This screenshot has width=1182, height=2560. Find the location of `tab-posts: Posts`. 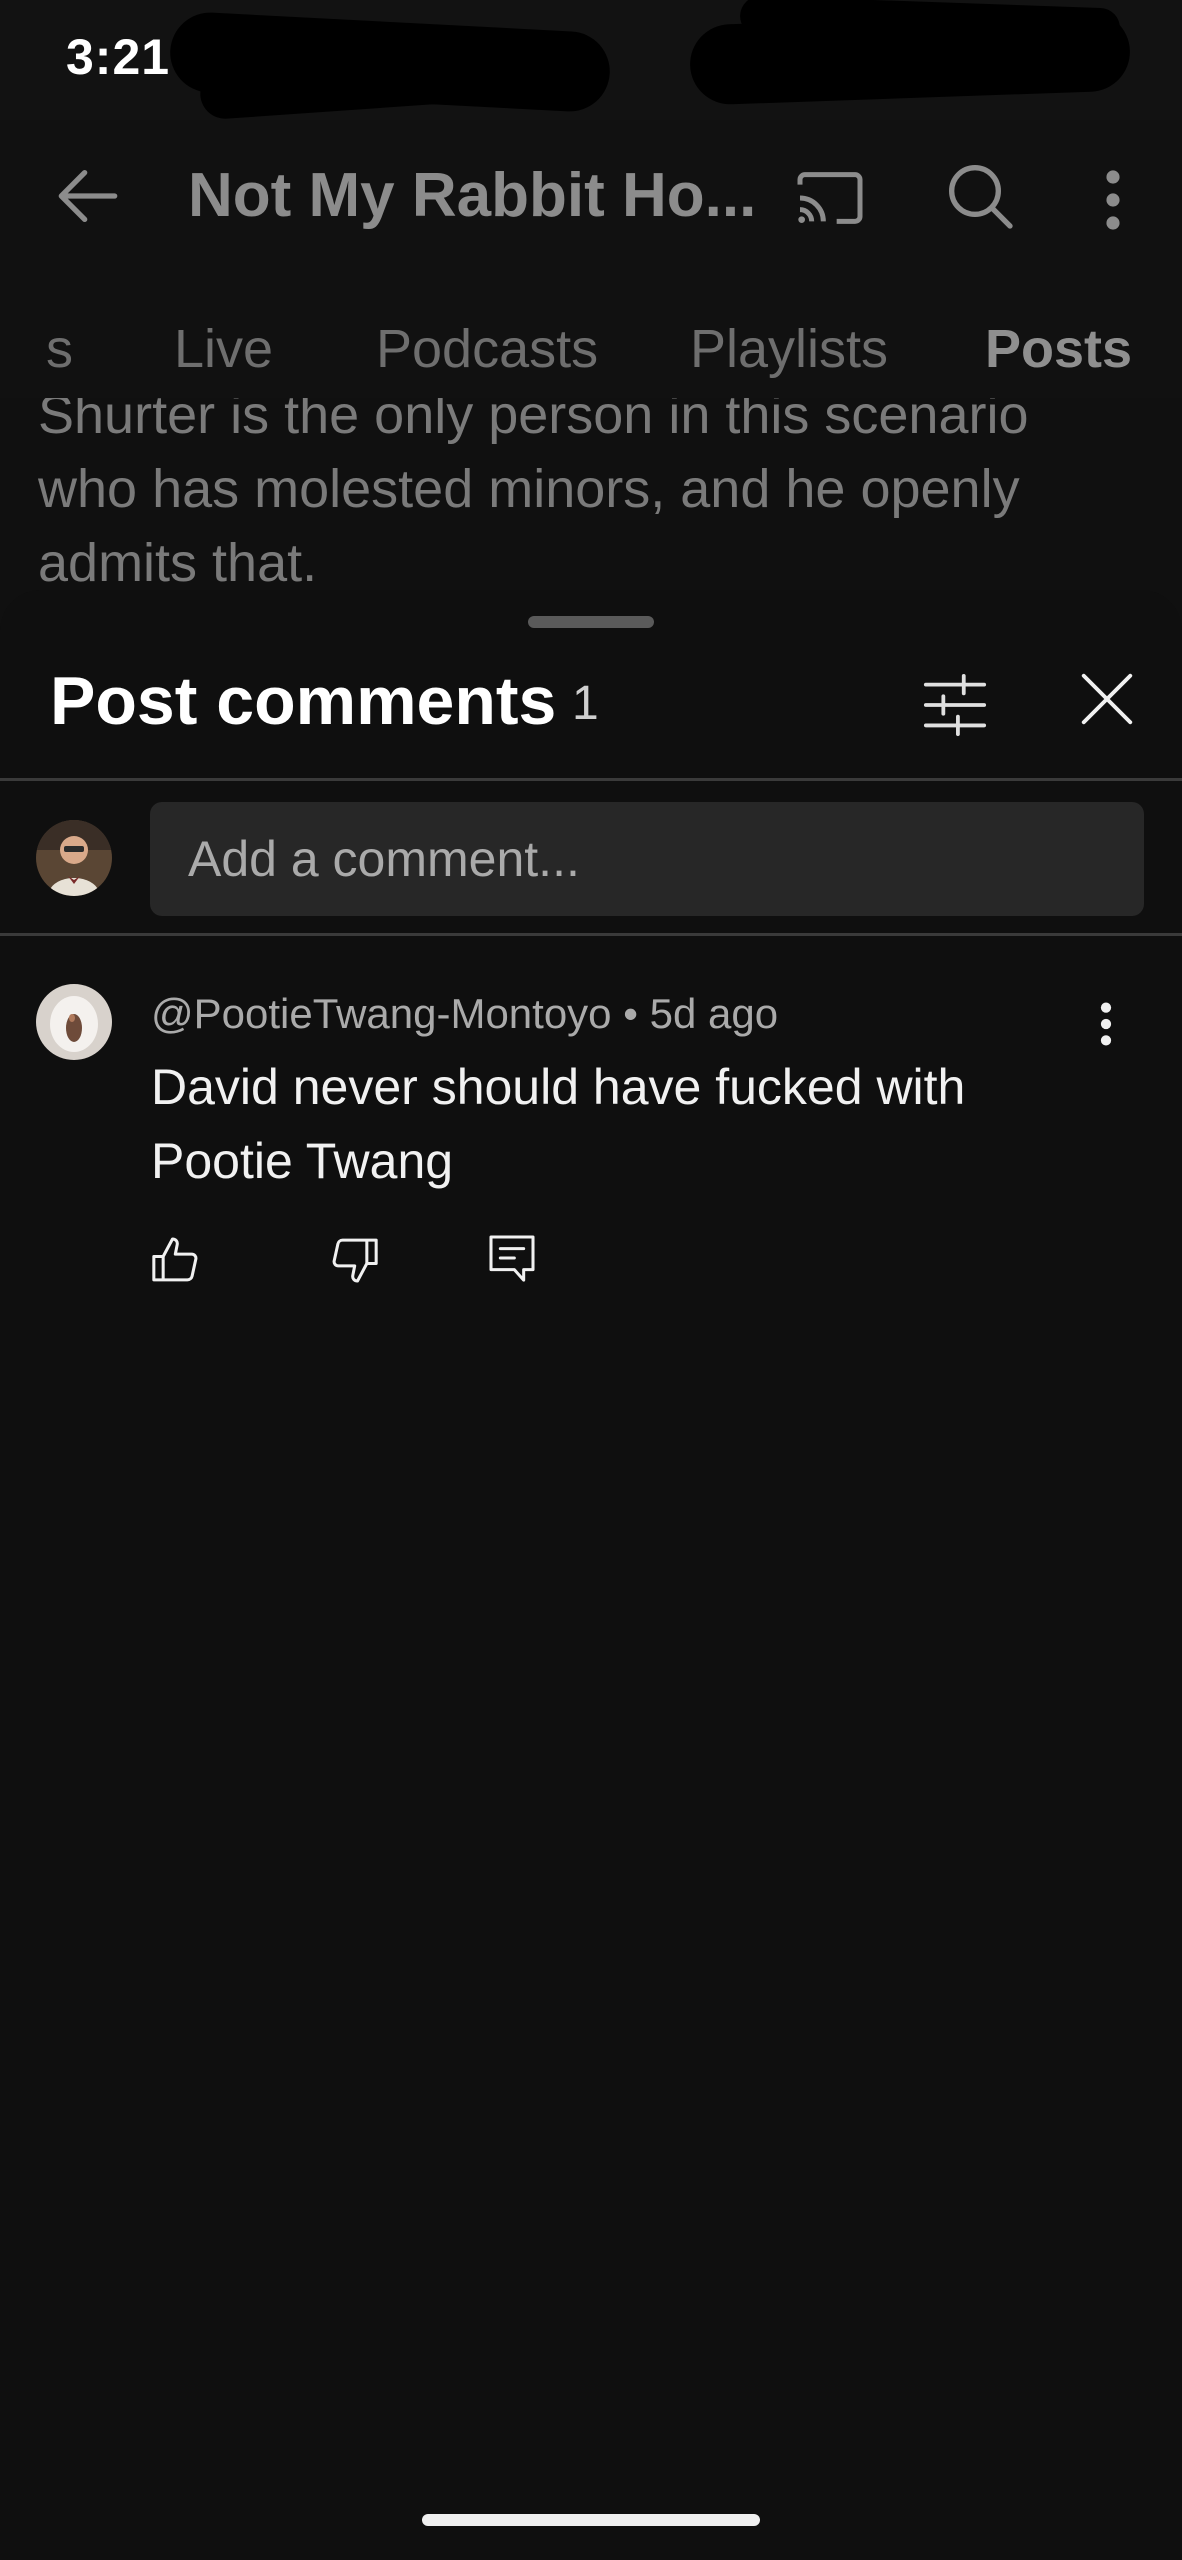

tab-posts: Posts is located at coordinates (1058, 349).